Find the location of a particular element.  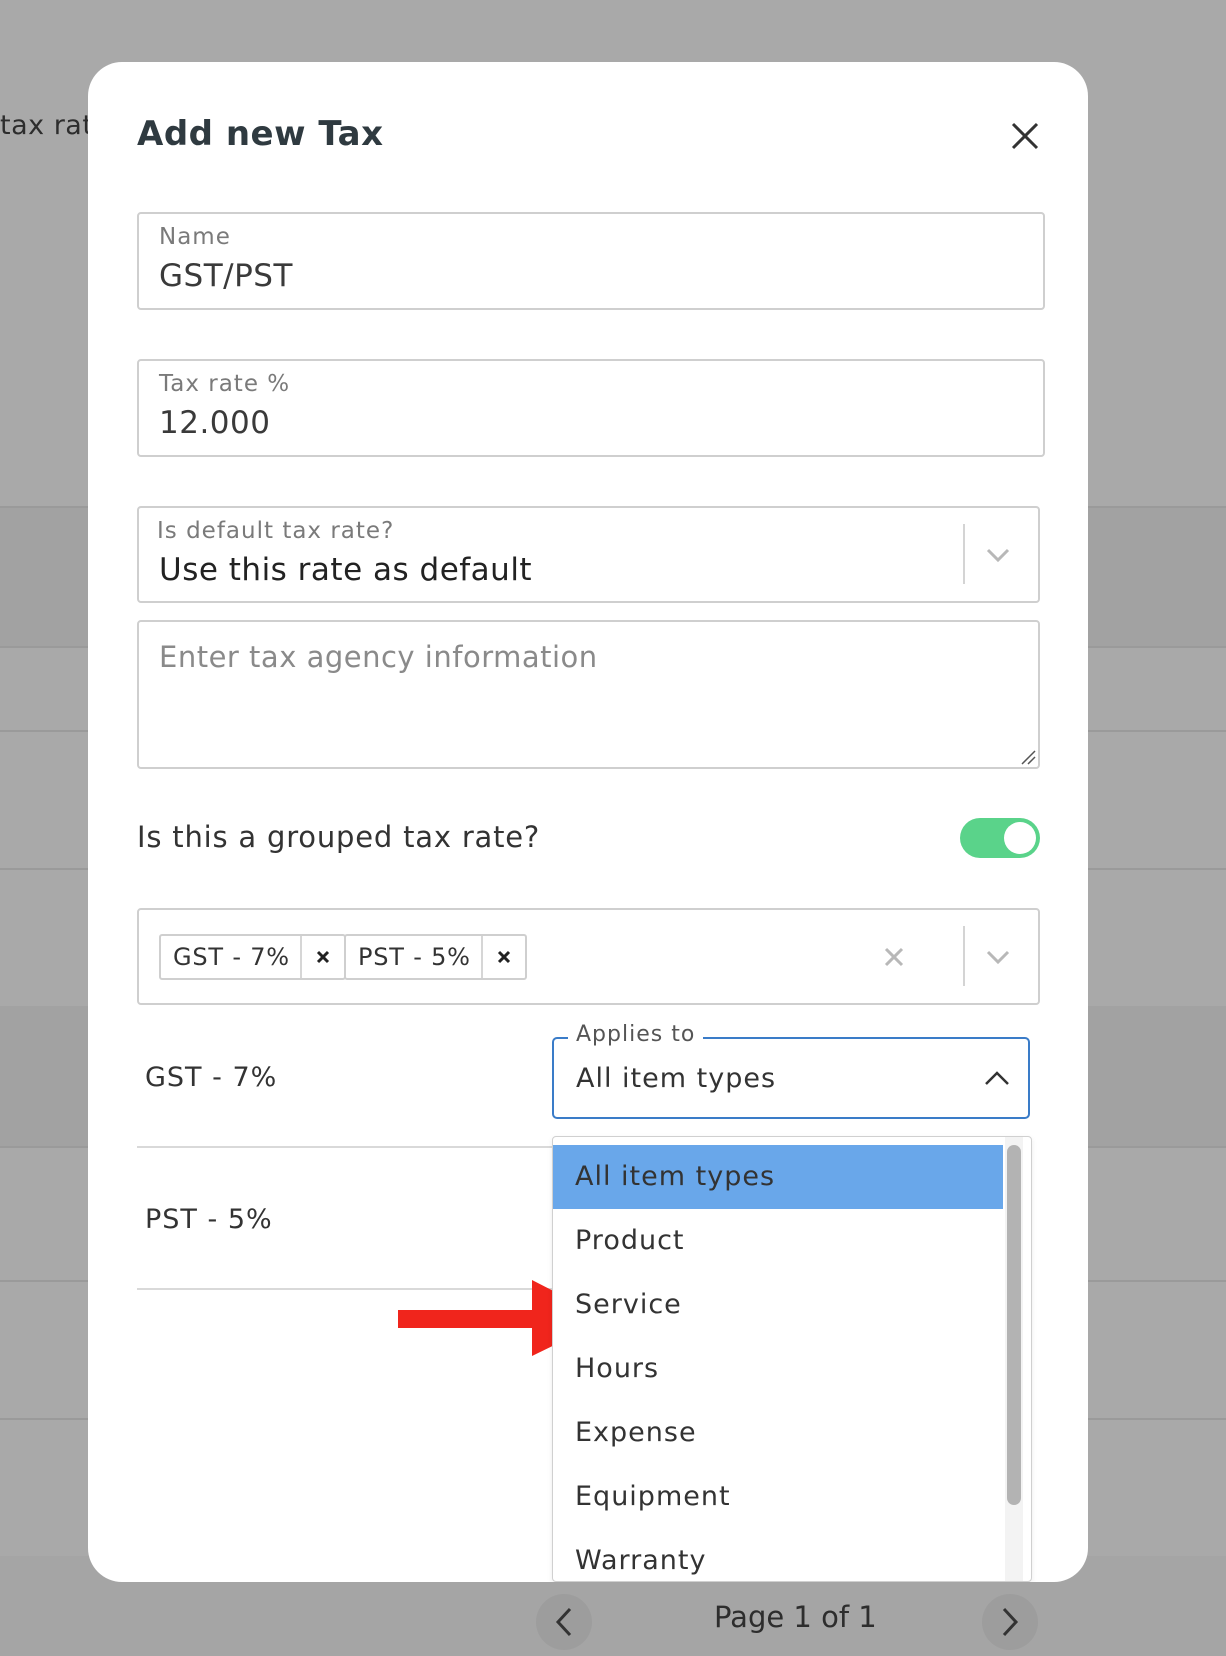

modal-title: Add new Tax is located at coordinates (260, 134).